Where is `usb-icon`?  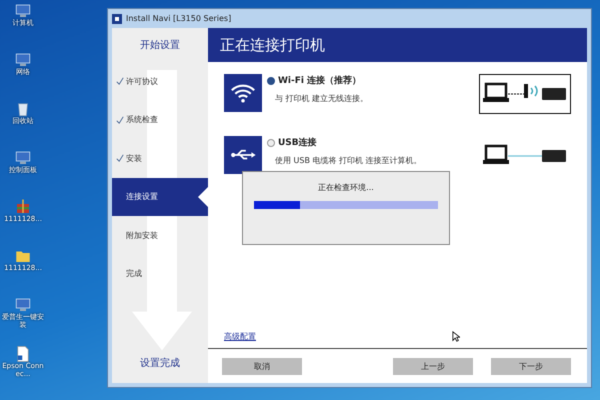
usb-icon is located at coordinates (243, 155).